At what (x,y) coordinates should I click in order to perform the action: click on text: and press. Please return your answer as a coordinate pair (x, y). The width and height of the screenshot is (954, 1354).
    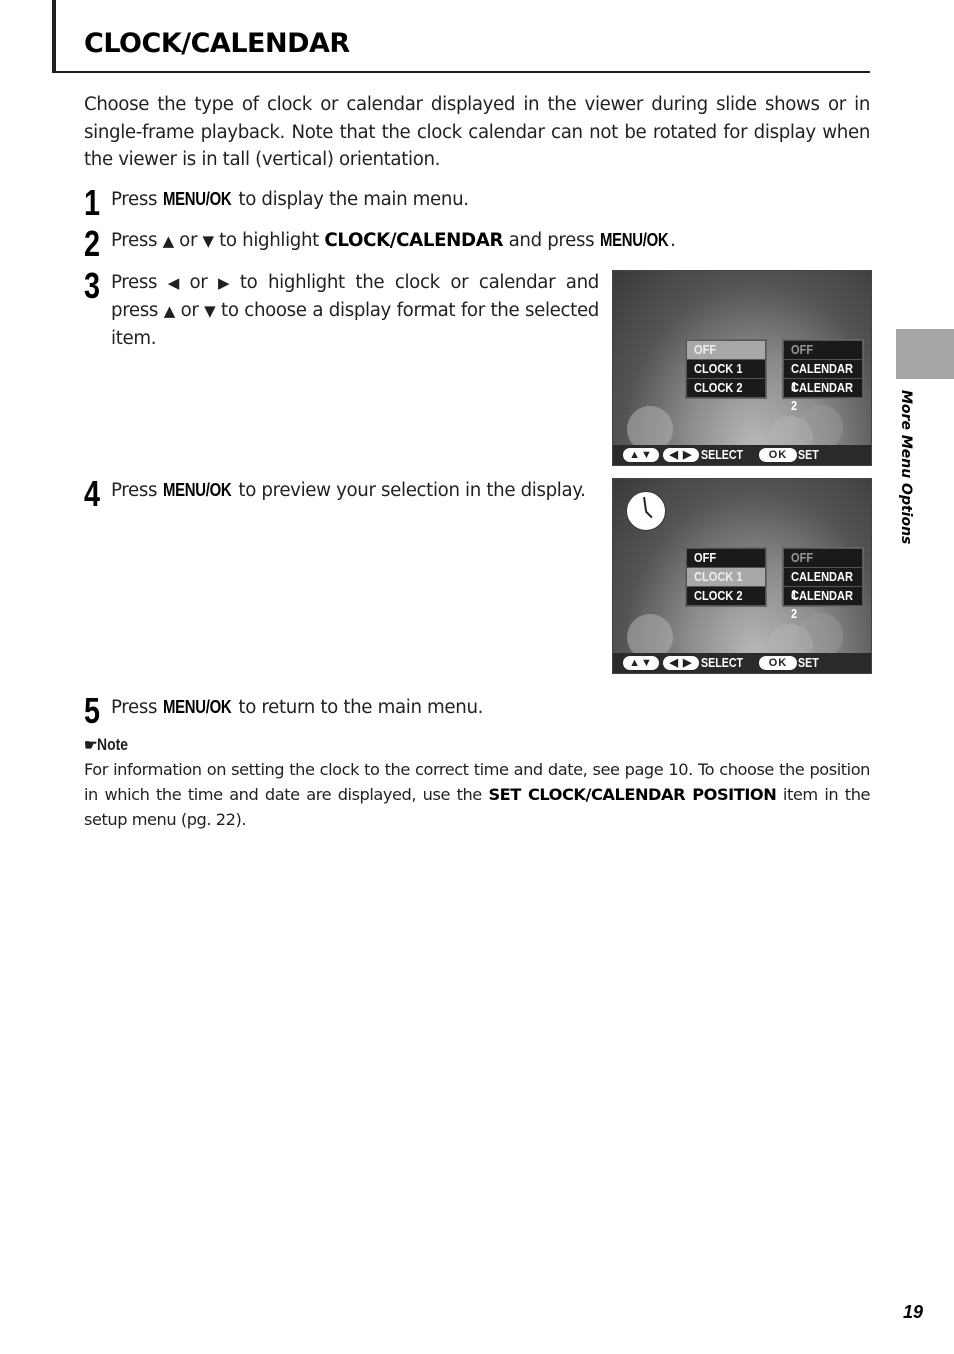
    Looking at the image, I should click on (551, 240).